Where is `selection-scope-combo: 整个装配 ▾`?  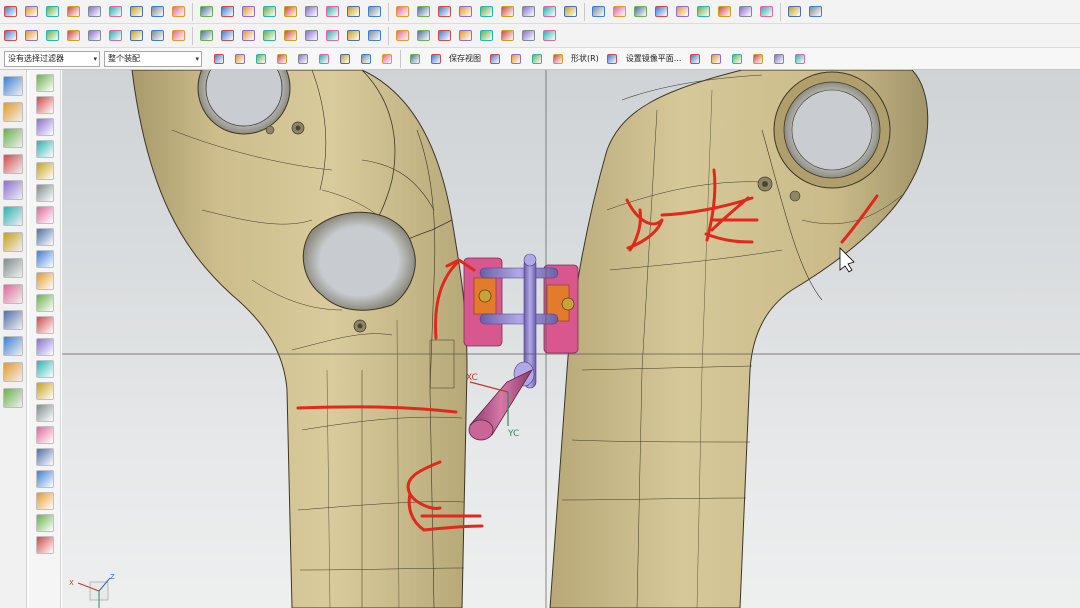 selection-scope-combo: 整个装配 ▾ is located at coordinates (153, 58).